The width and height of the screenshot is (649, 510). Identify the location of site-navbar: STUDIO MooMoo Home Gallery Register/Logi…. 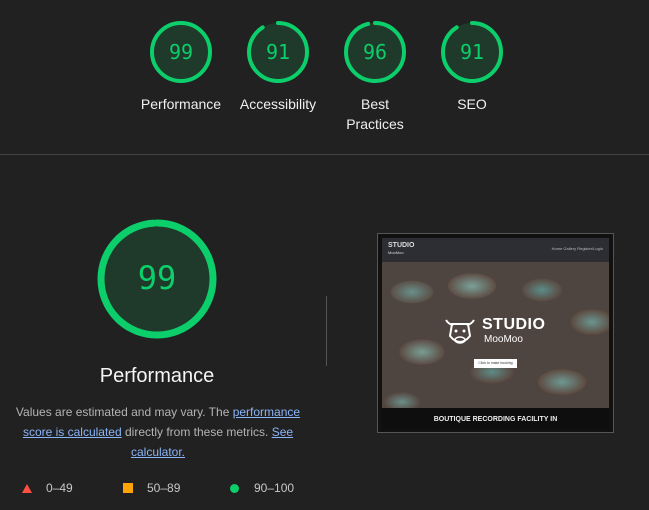
(495, 250).